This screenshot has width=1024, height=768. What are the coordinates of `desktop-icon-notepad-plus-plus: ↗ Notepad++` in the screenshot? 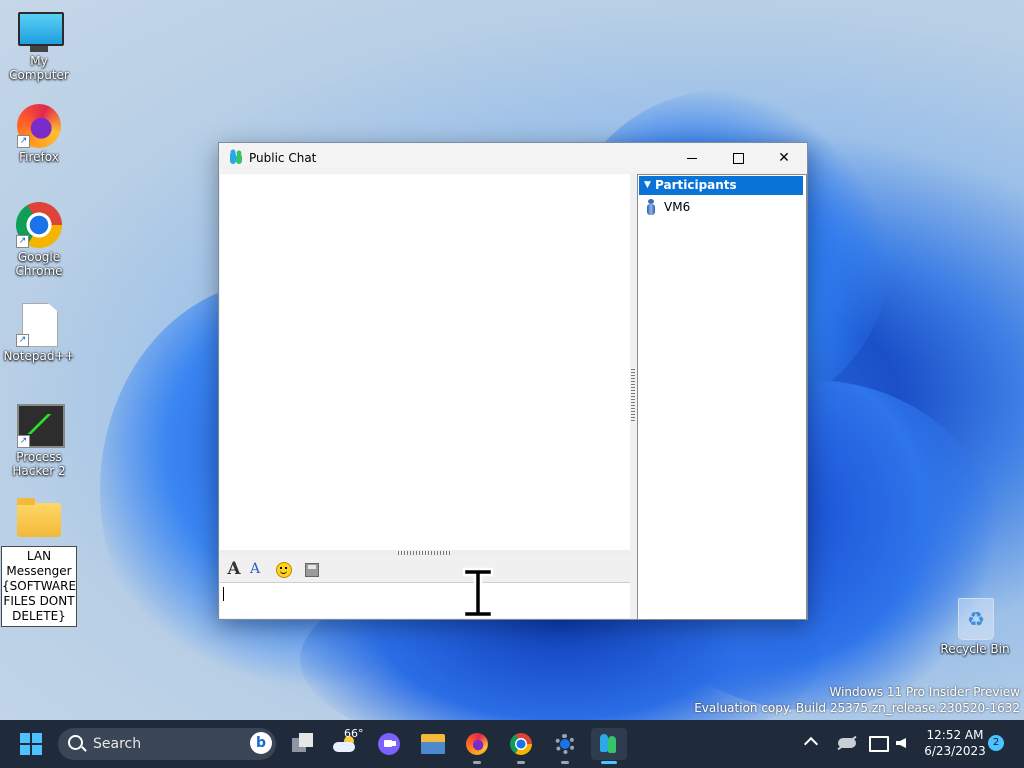 It's located at (39, 333).